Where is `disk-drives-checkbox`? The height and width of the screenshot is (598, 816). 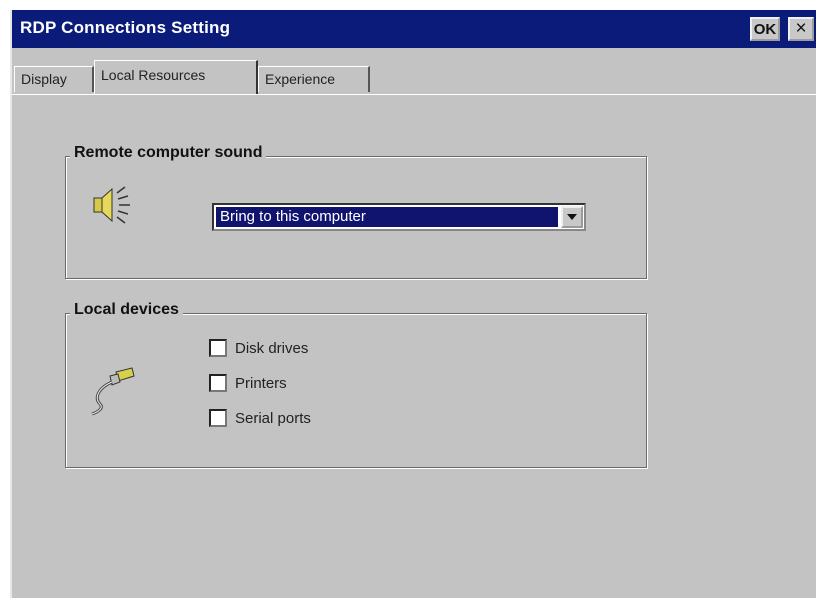
disk-drives-checkbox is located at coordinates (218, 348).